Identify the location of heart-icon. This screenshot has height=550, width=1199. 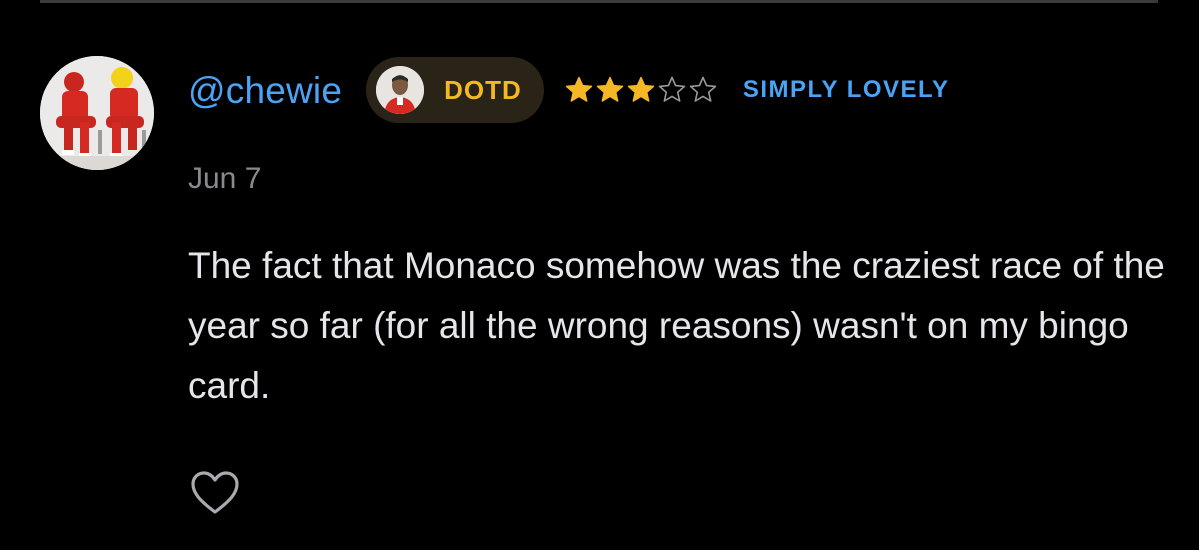
(215, 492).